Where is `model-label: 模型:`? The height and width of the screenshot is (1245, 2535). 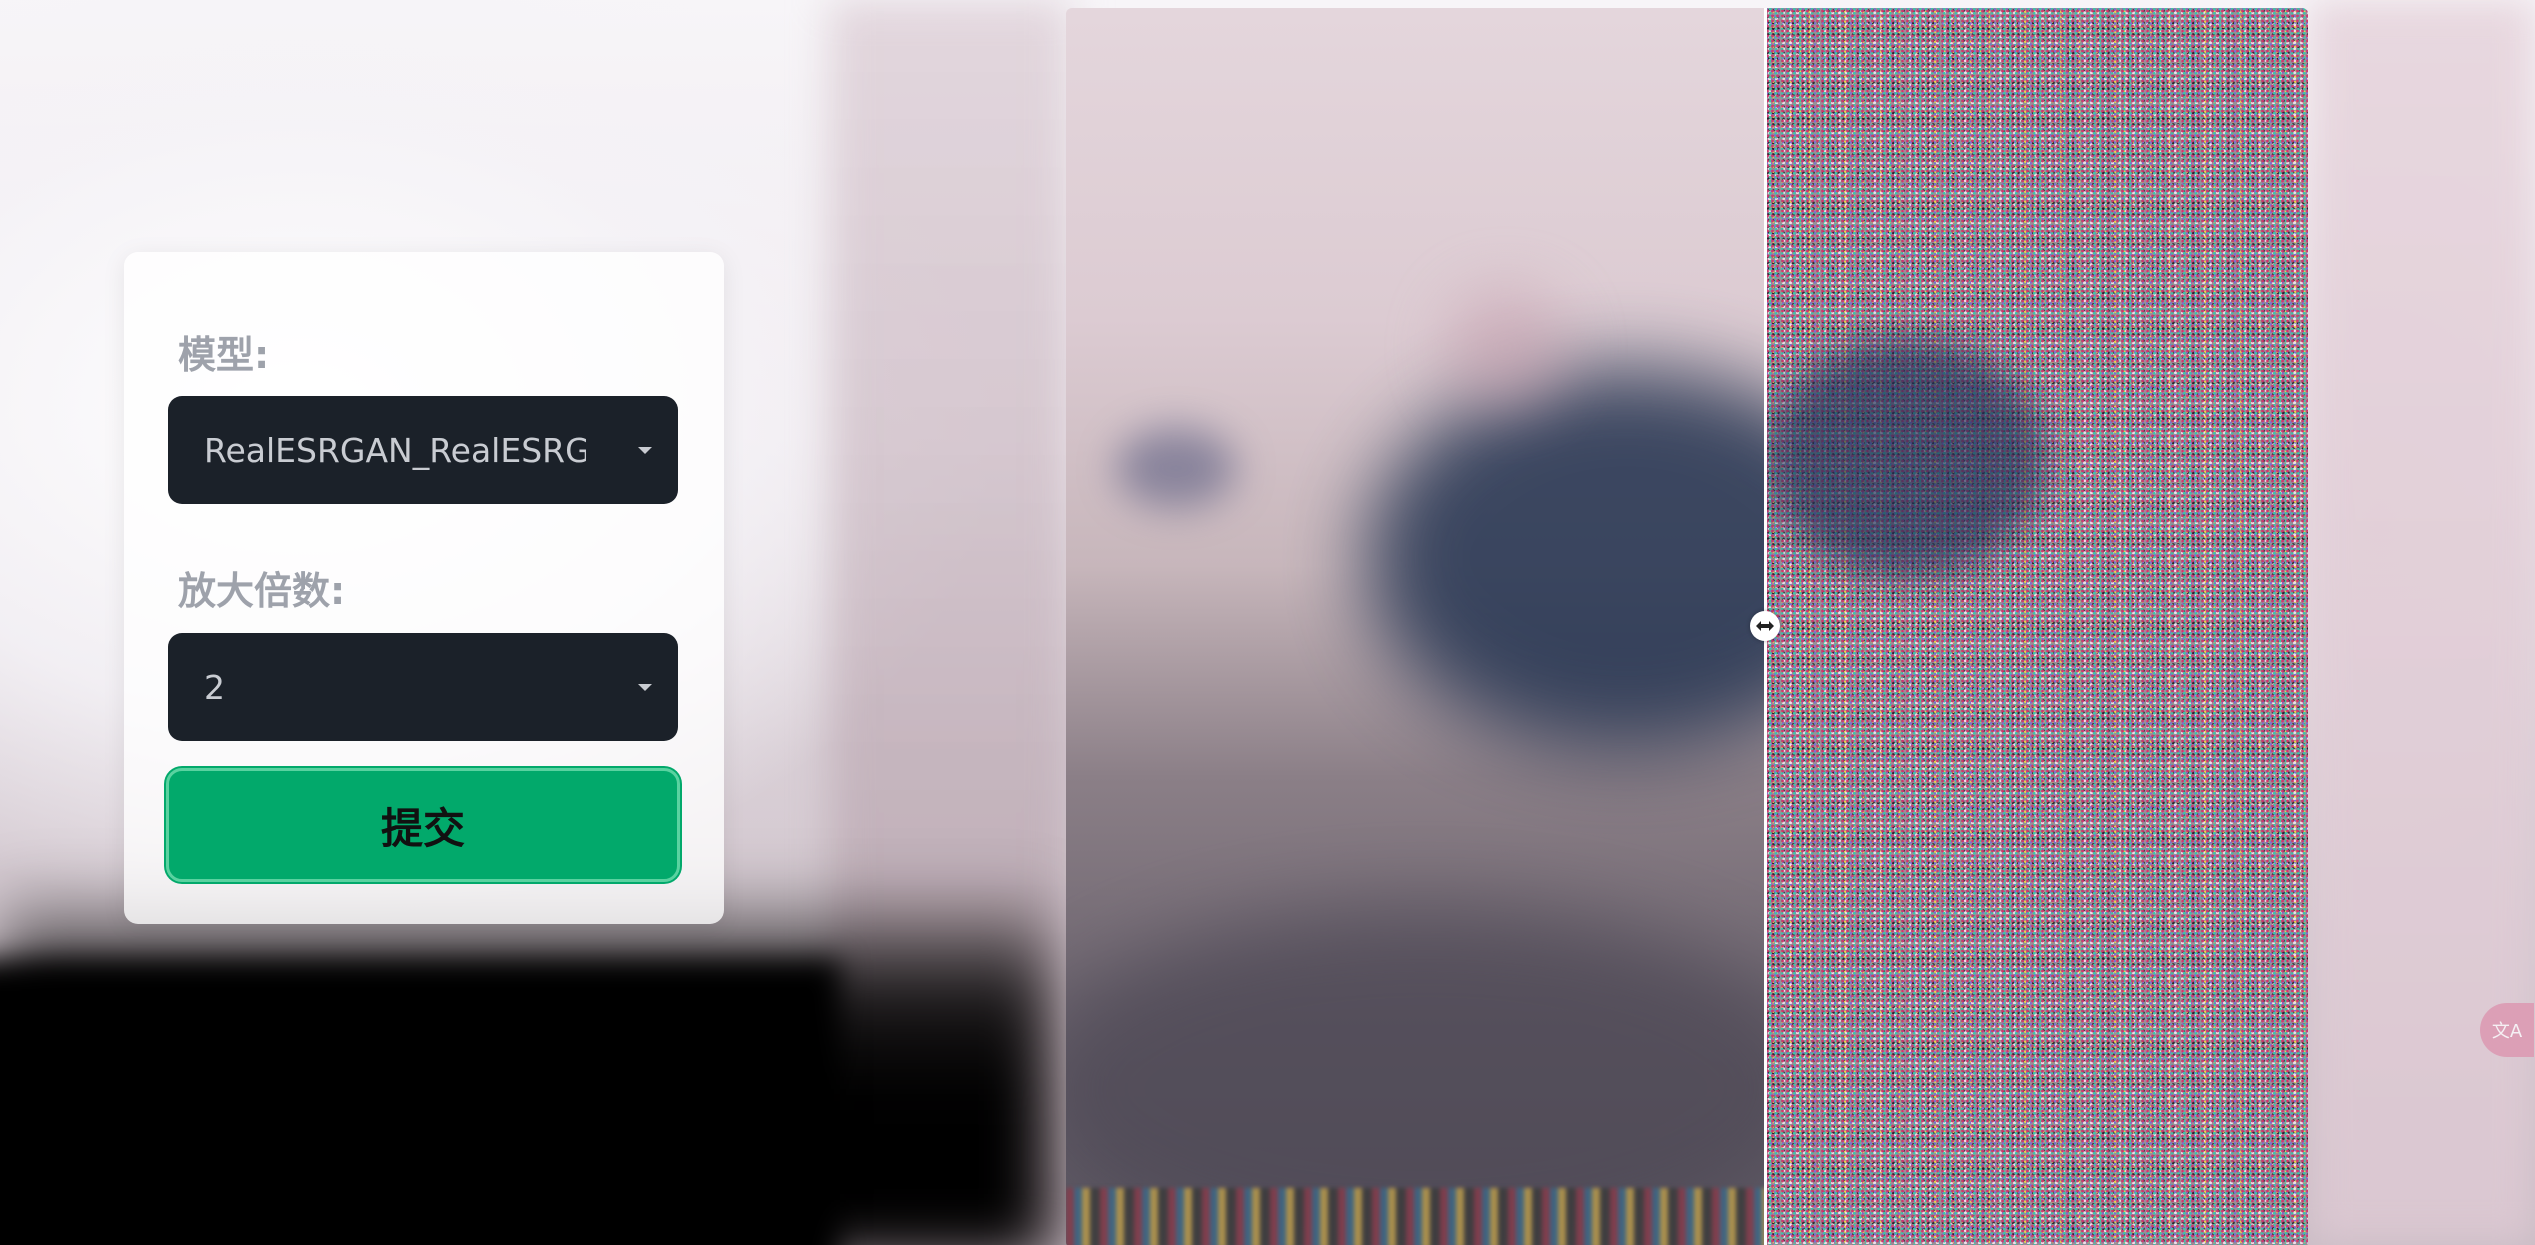
model-label: 模型: is located at coordinates (224, 355).